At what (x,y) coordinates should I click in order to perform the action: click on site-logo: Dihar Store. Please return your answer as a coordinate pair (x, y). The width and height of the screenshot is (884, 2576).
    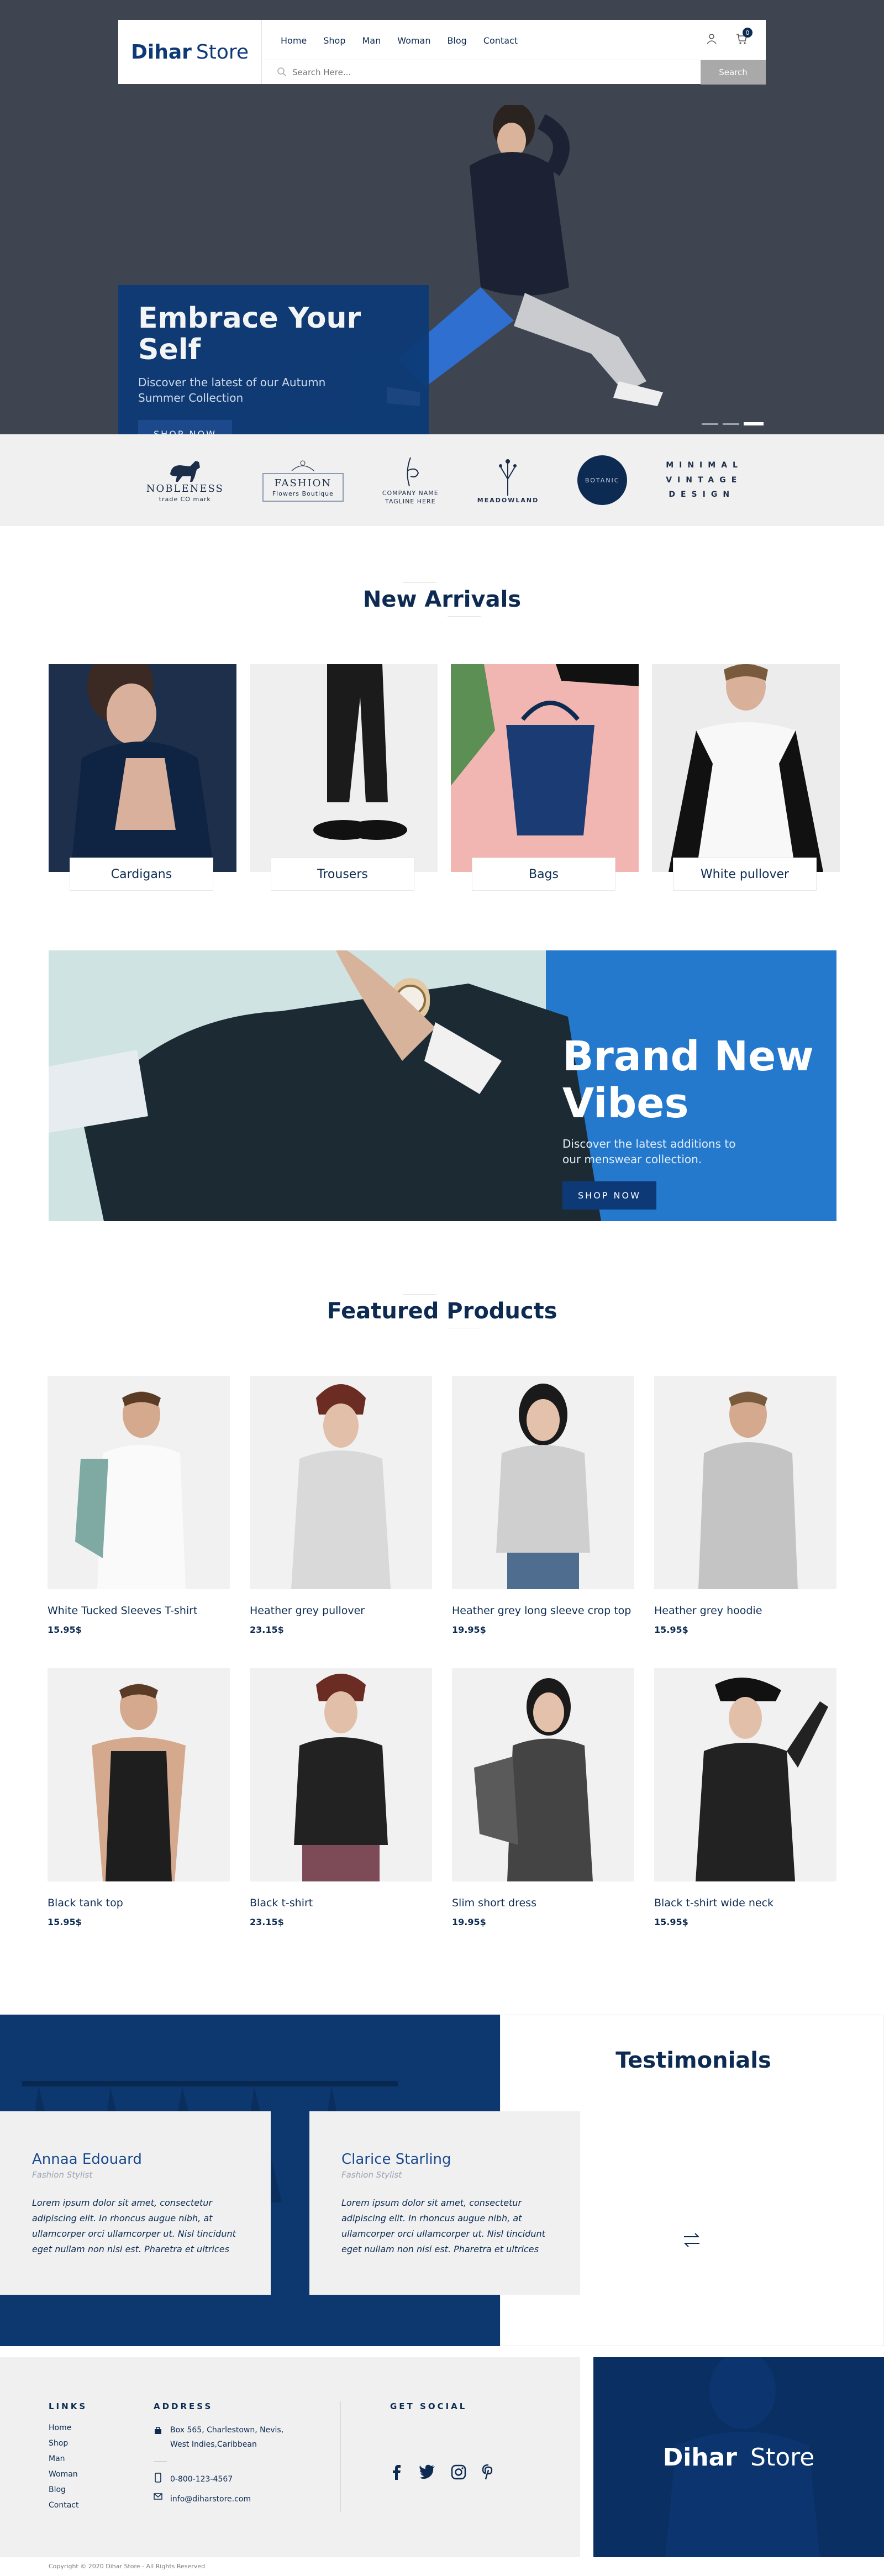
    Looking at the image, I should click on (190, 52).